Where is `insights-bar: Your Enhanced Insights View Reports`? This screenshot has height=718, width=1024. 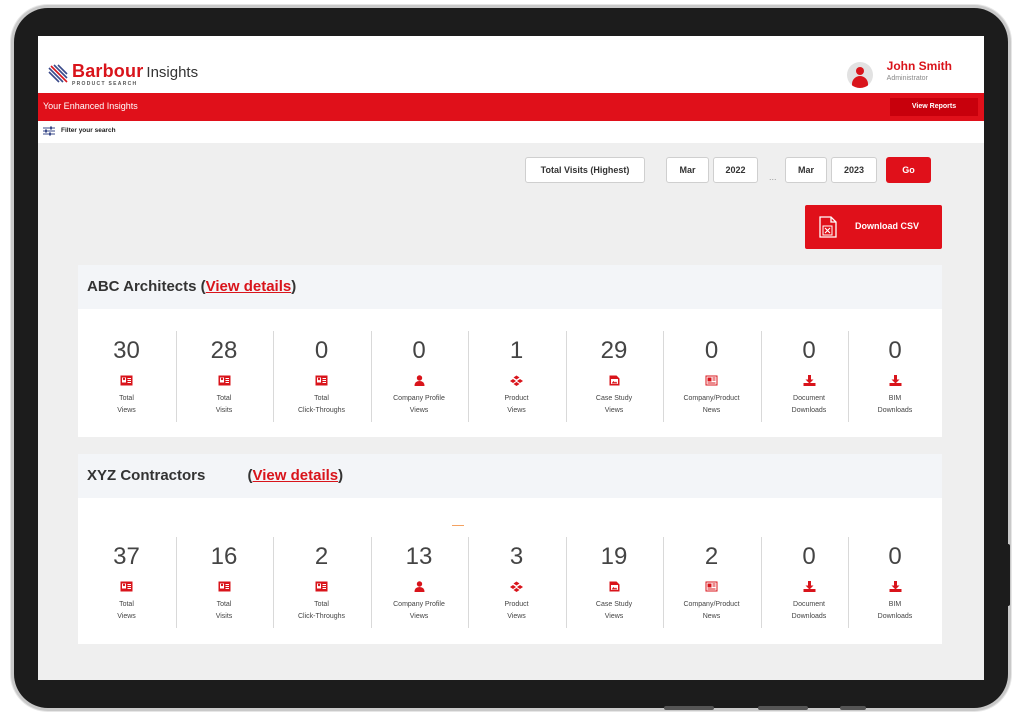
insights-bar: Your Enhanced Insights View Reports is located at coordinates (511, 107).